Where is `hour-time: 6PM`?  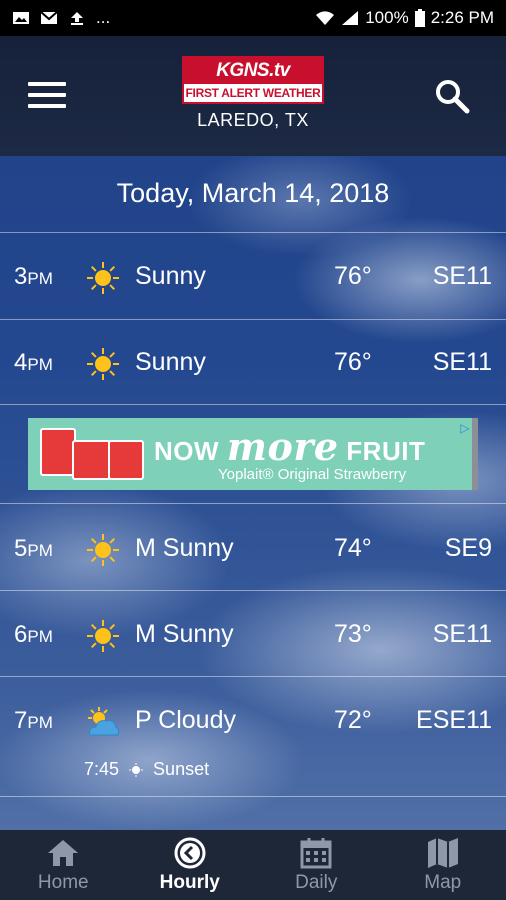
hour-time: 6PM is located at coordinates (33, 634).